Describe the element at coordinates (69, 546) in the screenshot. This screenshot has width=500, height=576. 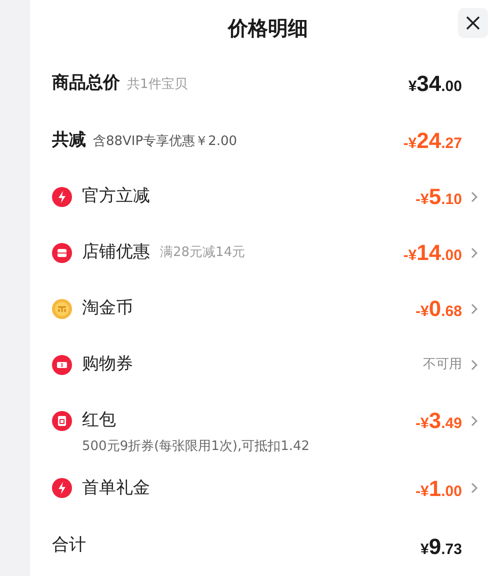
I see `total-label: 合计` at that location.